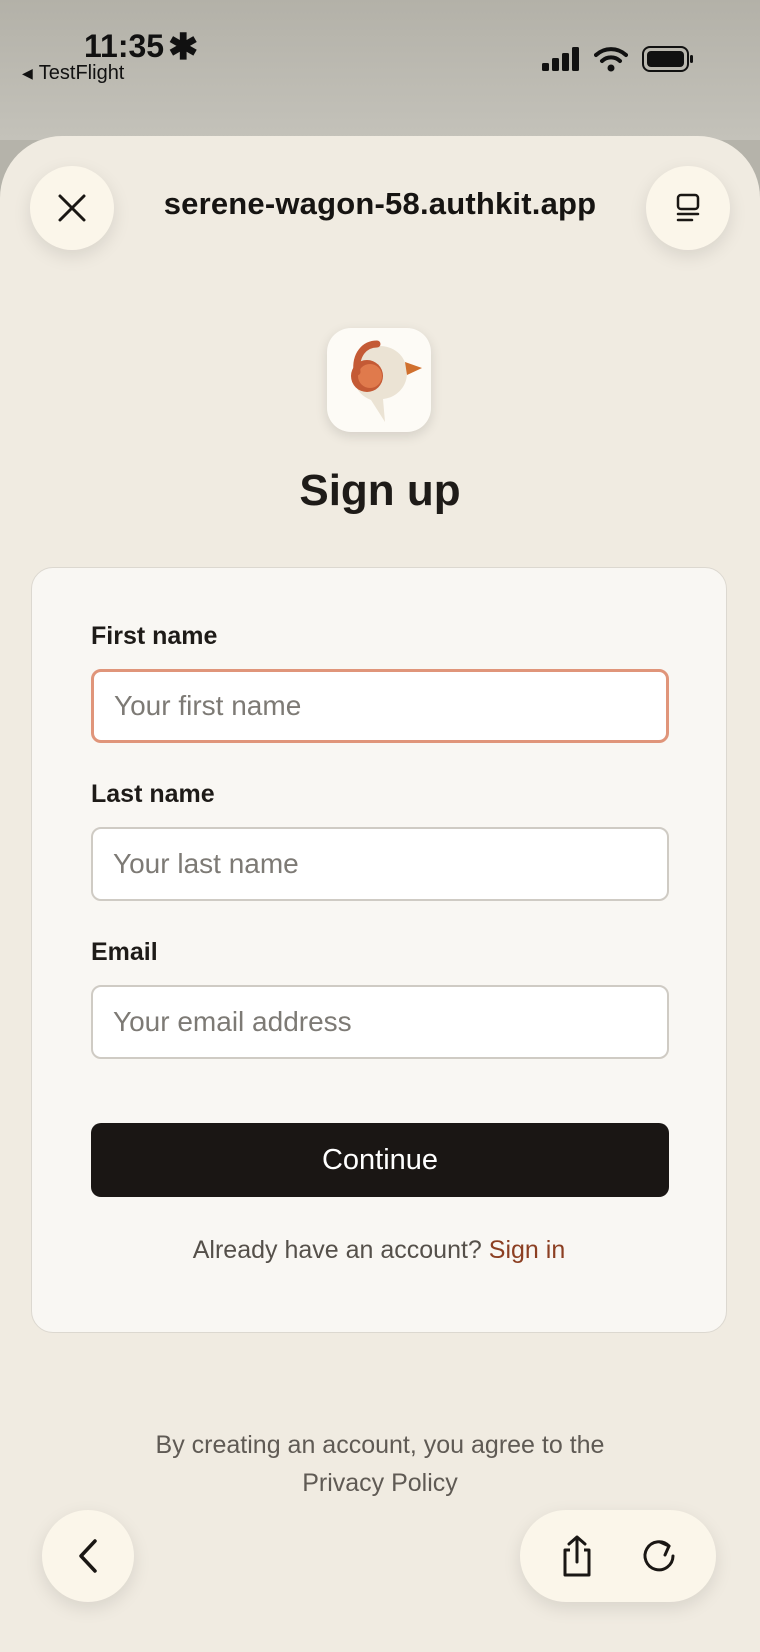 The image size is (760, 1652). What do you see at coordinates (380, 1160) in the screenshot?
I see `continue-button: Continue` at bounding box center [380, 1160].